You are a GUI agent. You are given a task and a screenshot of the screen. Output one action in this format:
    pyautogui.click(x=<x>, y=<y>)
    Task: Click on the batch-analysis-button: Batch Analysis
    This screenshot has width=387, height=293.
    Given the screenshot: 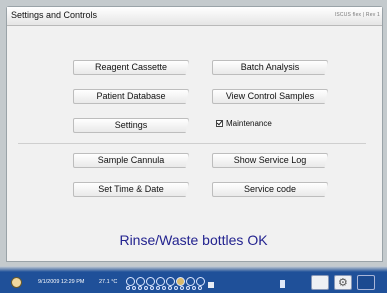 What is the action you would take?
    pyautogui.click(x=270, y=67)
    